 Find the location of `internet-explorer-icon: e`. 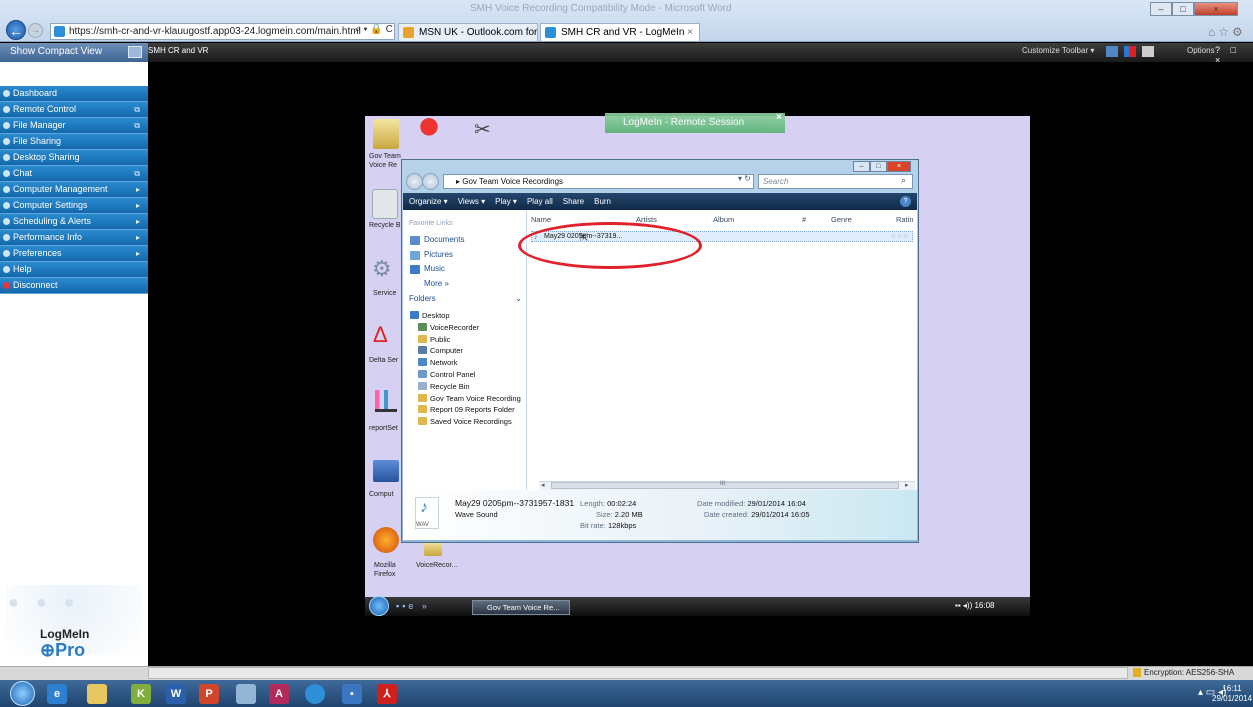

internet-explorer-icon: e is located at coordinates (57, 694).